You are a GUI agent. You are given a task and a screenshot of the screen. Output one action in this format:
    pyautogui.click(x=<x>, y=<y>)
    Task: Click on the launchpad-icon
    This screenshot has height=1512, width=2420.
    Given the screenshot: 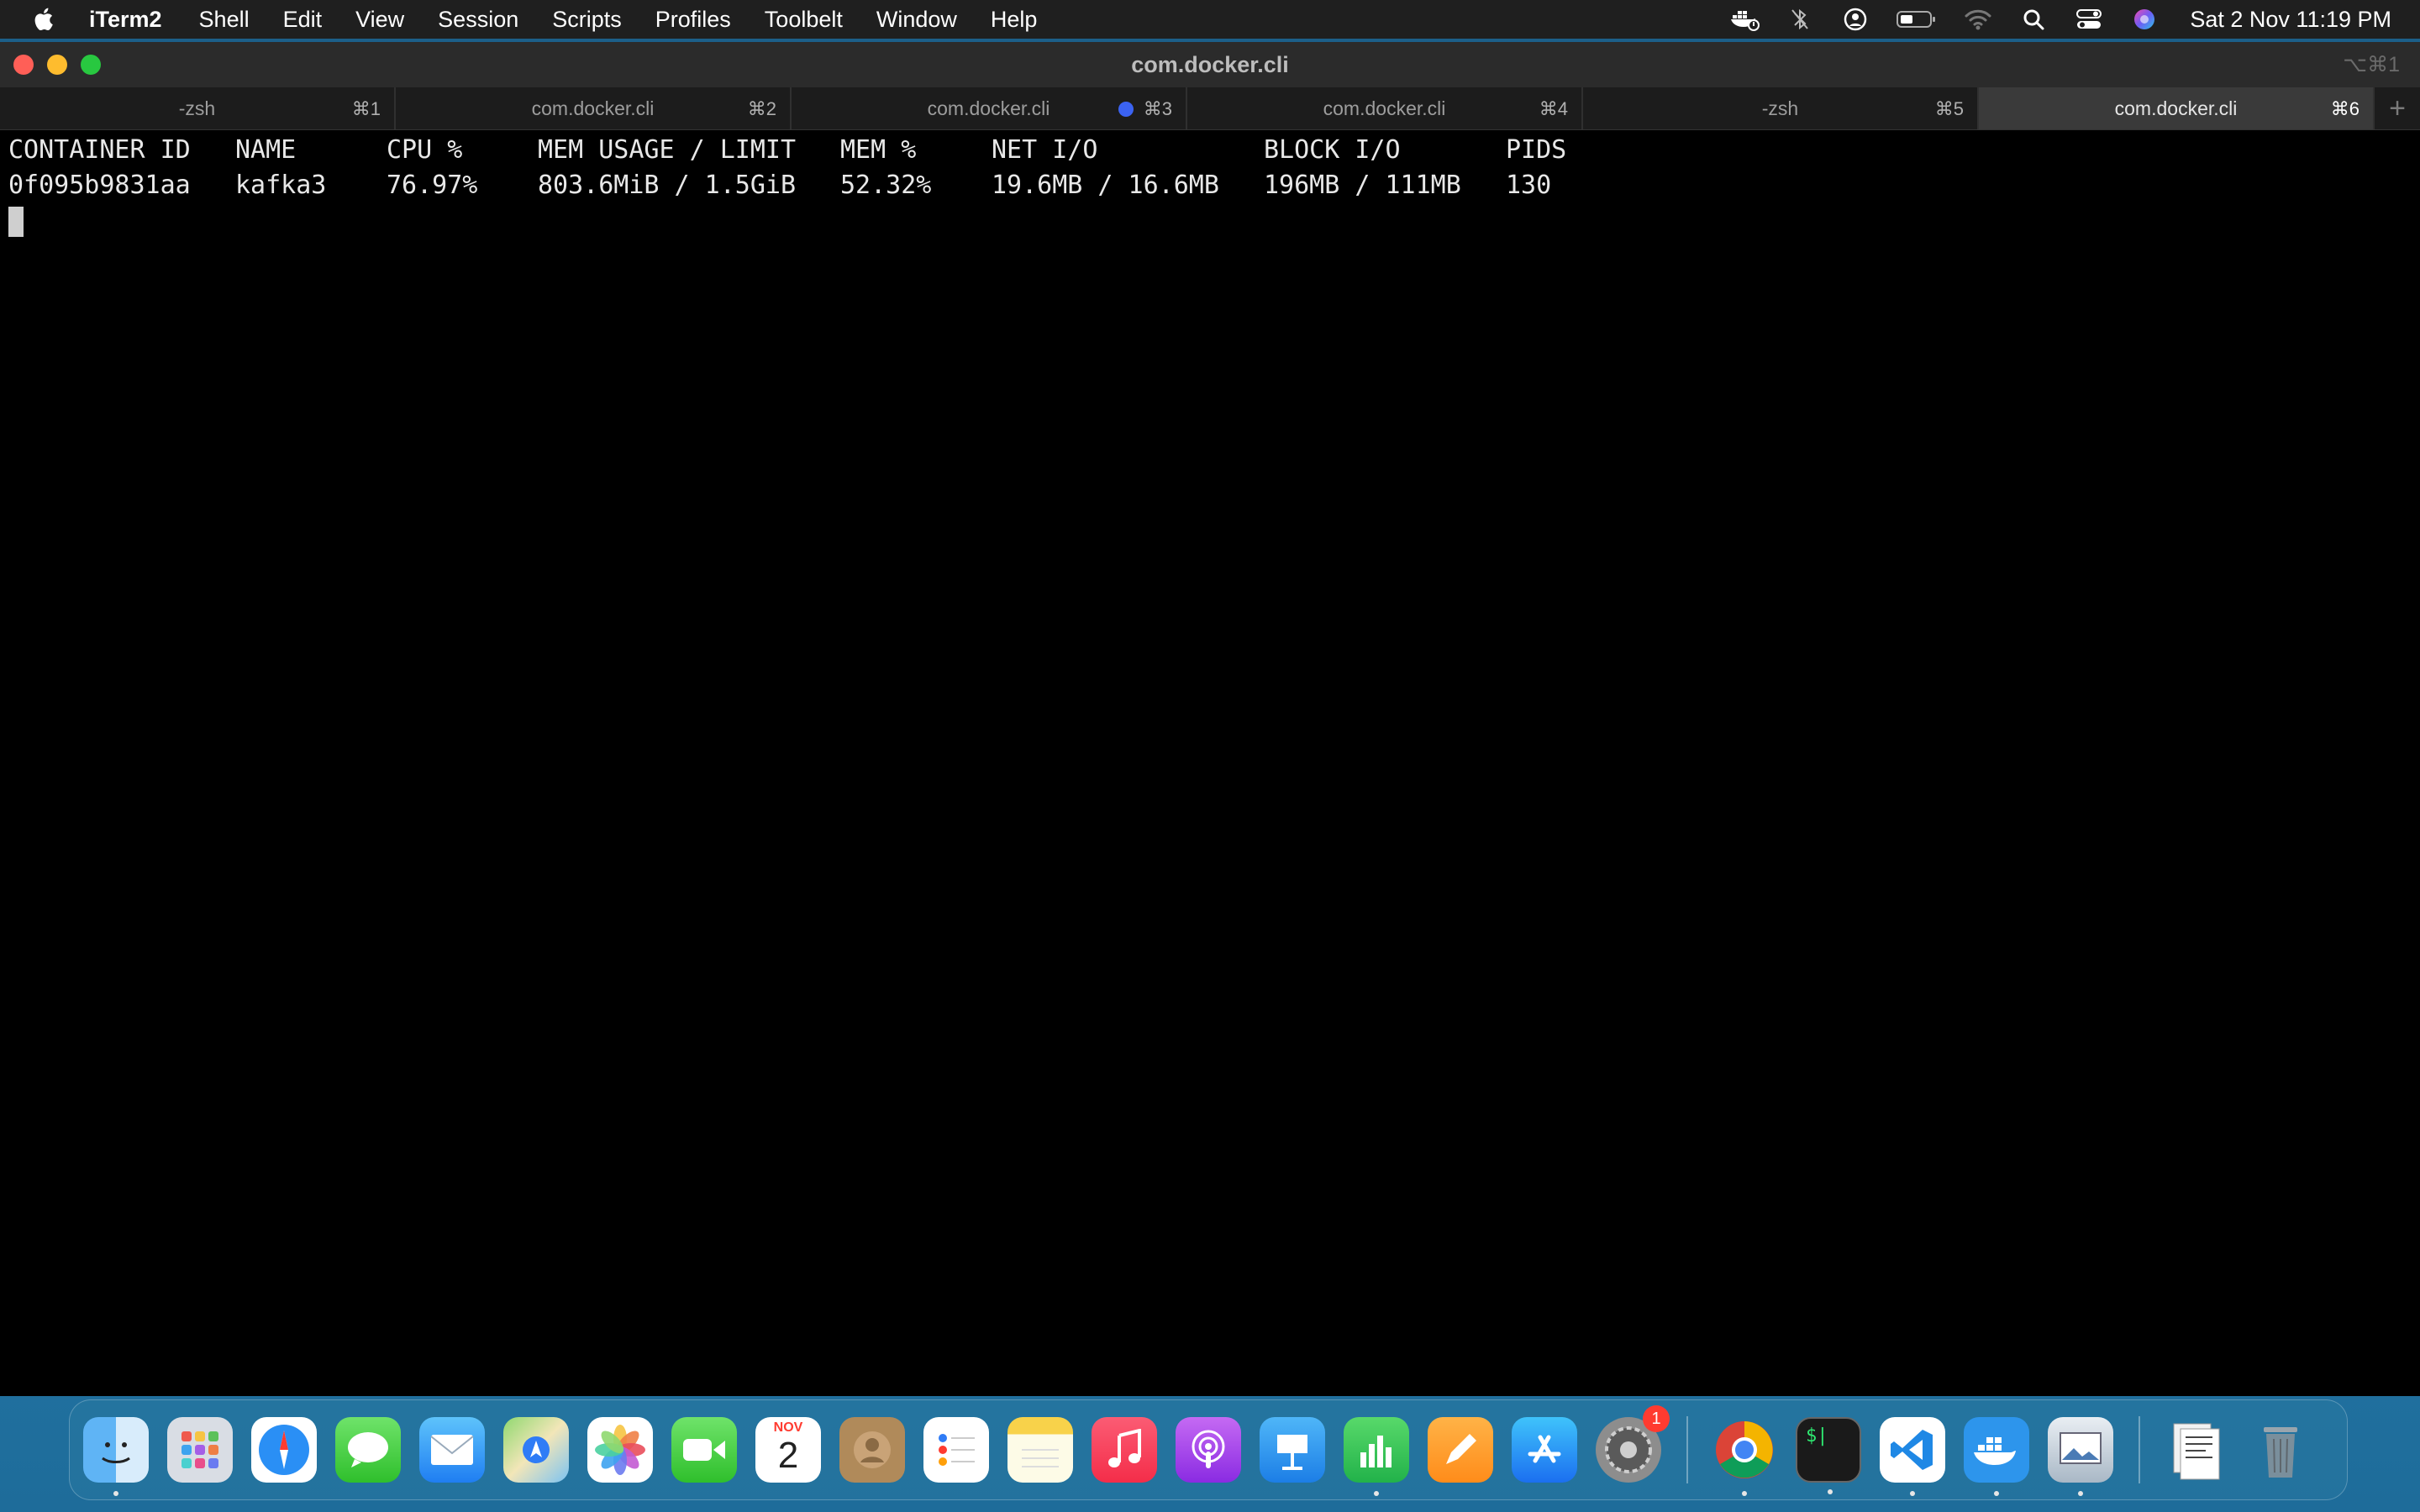 What is the action you would take?
    pyautogui.click(x=200, y=1450)
    